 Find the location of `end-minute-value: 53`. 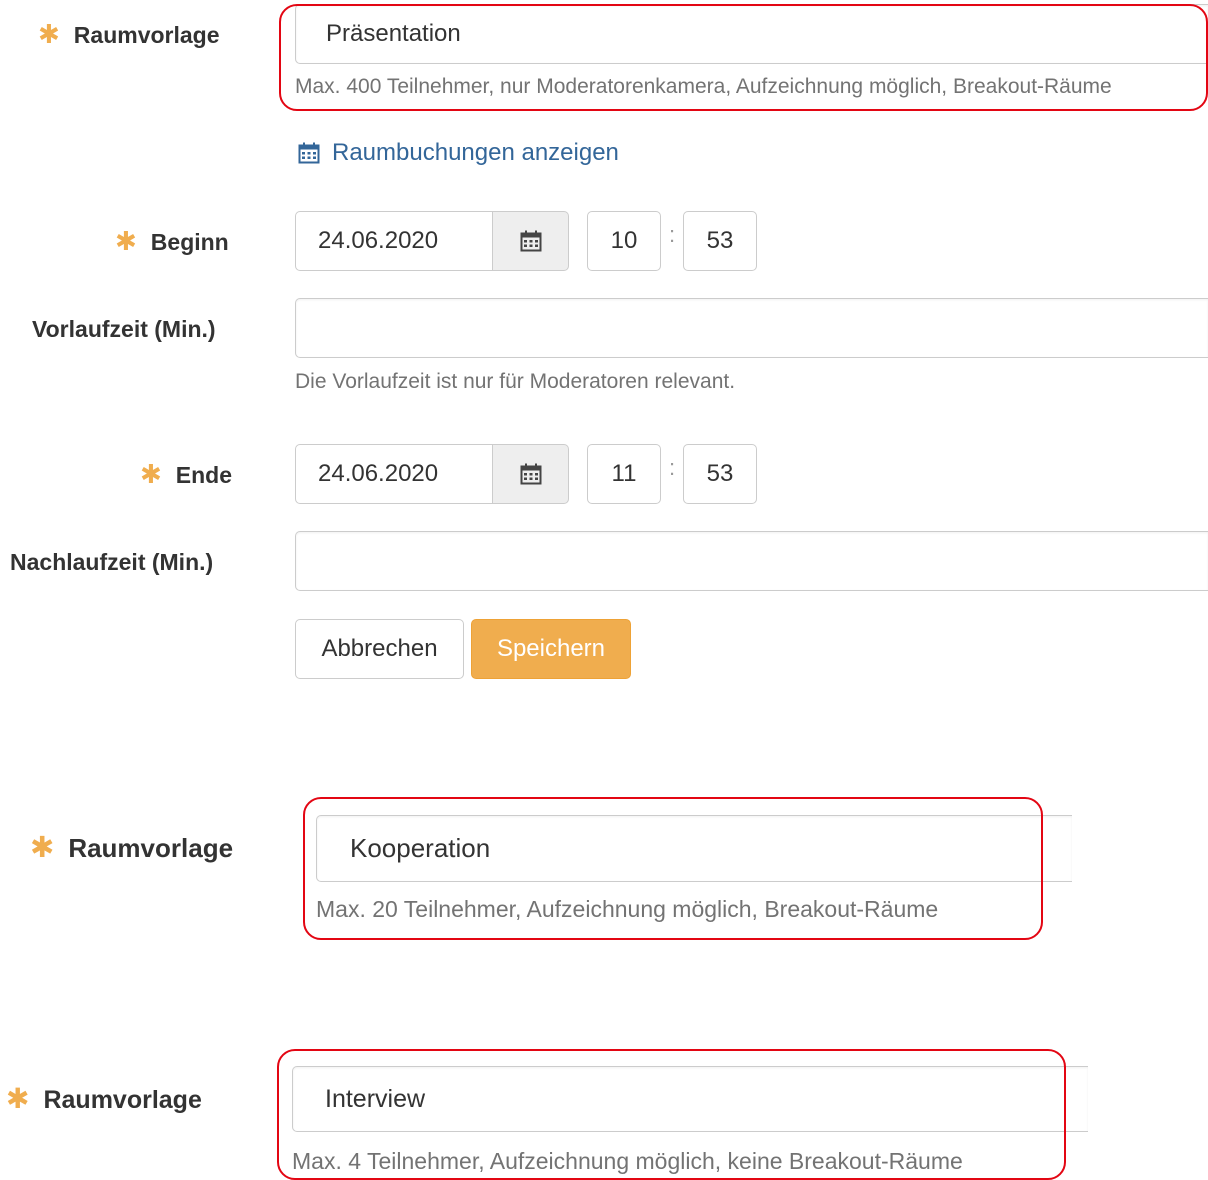

end-minute-value: 53 is located at coordinates (720, 473).